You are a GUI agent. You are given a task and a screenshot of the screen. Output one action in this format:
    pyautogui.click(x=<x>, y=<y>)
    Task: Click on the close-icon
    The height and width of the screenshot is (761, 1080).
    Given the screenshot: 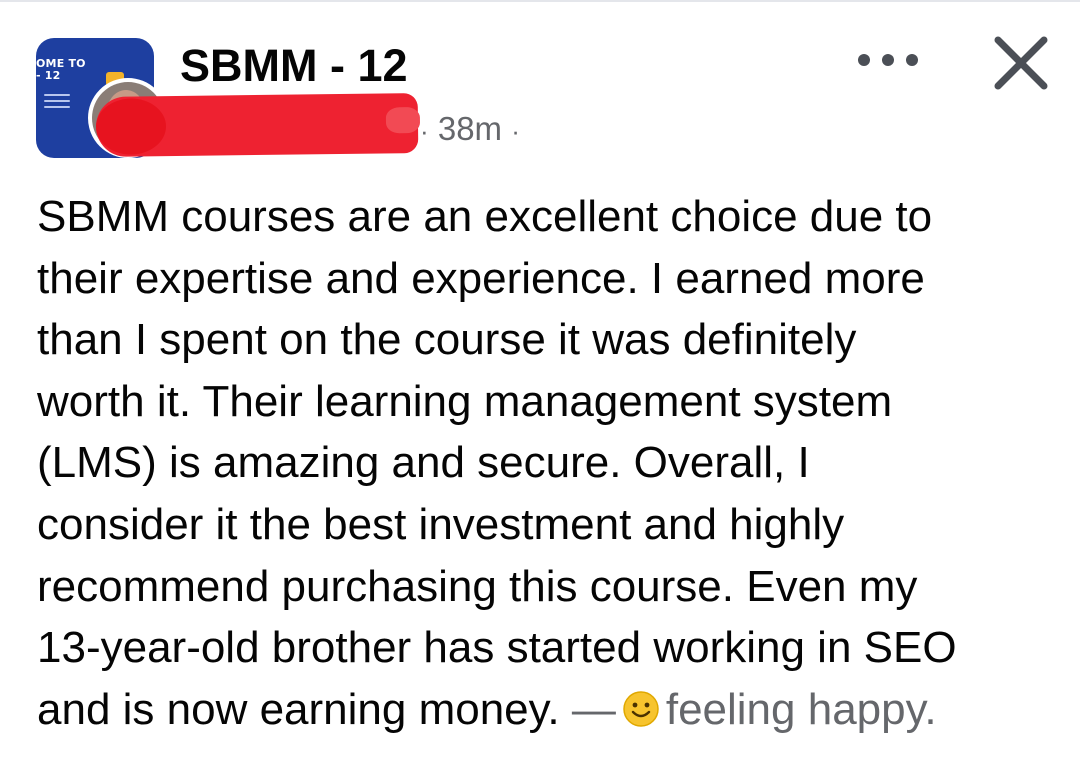 What is the action you would take?
    pyautogui.click(x=1021, y=63)
    